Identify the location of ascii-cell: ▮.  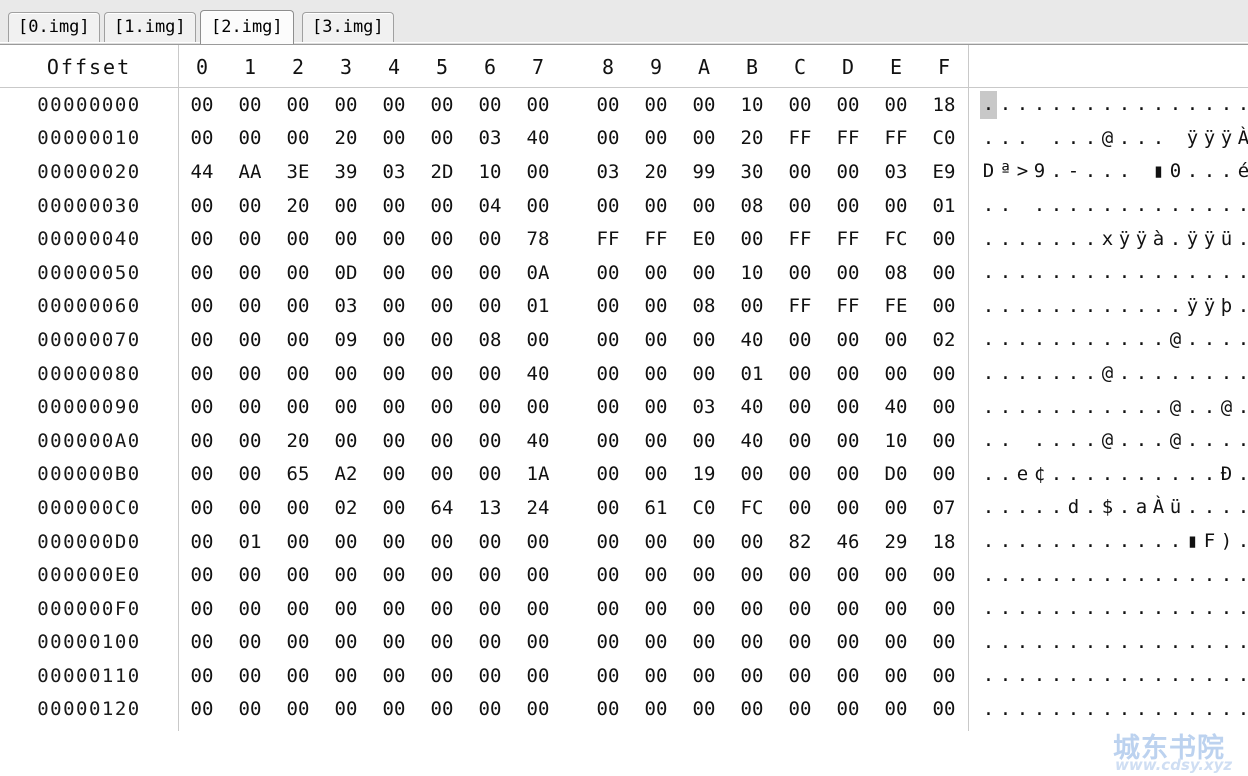
(1192, 541).